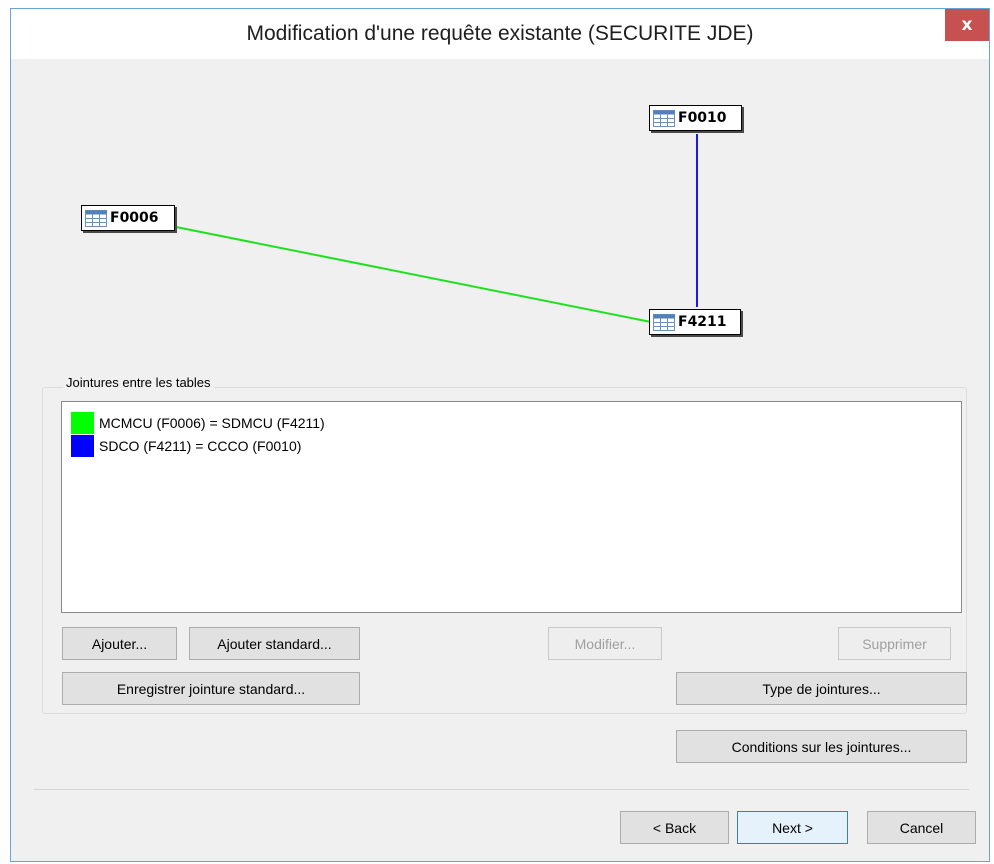 This screenshot has width=994, height=864. Describe the element at coordinates (894, 643) in the screenshot. I see `delete-button: Supprimer` at that location.